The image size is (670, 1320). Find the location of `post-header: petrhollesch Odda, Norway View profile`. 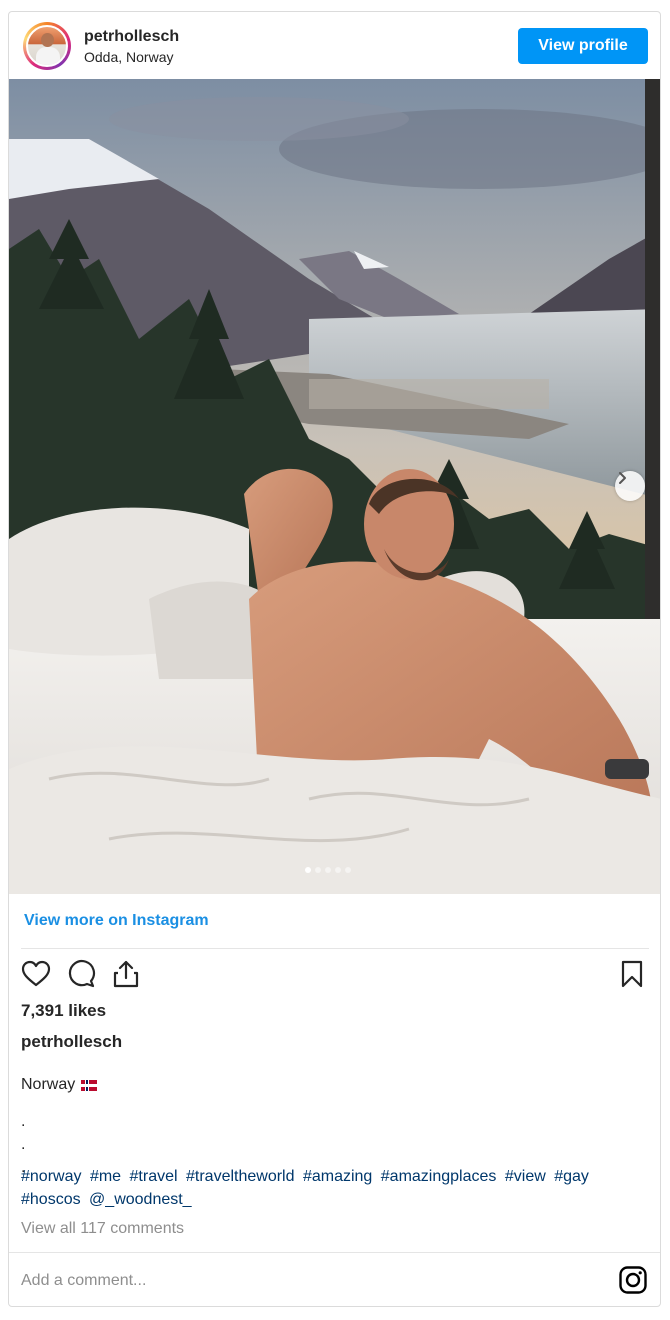

post-header: petrhollesch Odda, Norway View profile is located at coordinates (334, 46).